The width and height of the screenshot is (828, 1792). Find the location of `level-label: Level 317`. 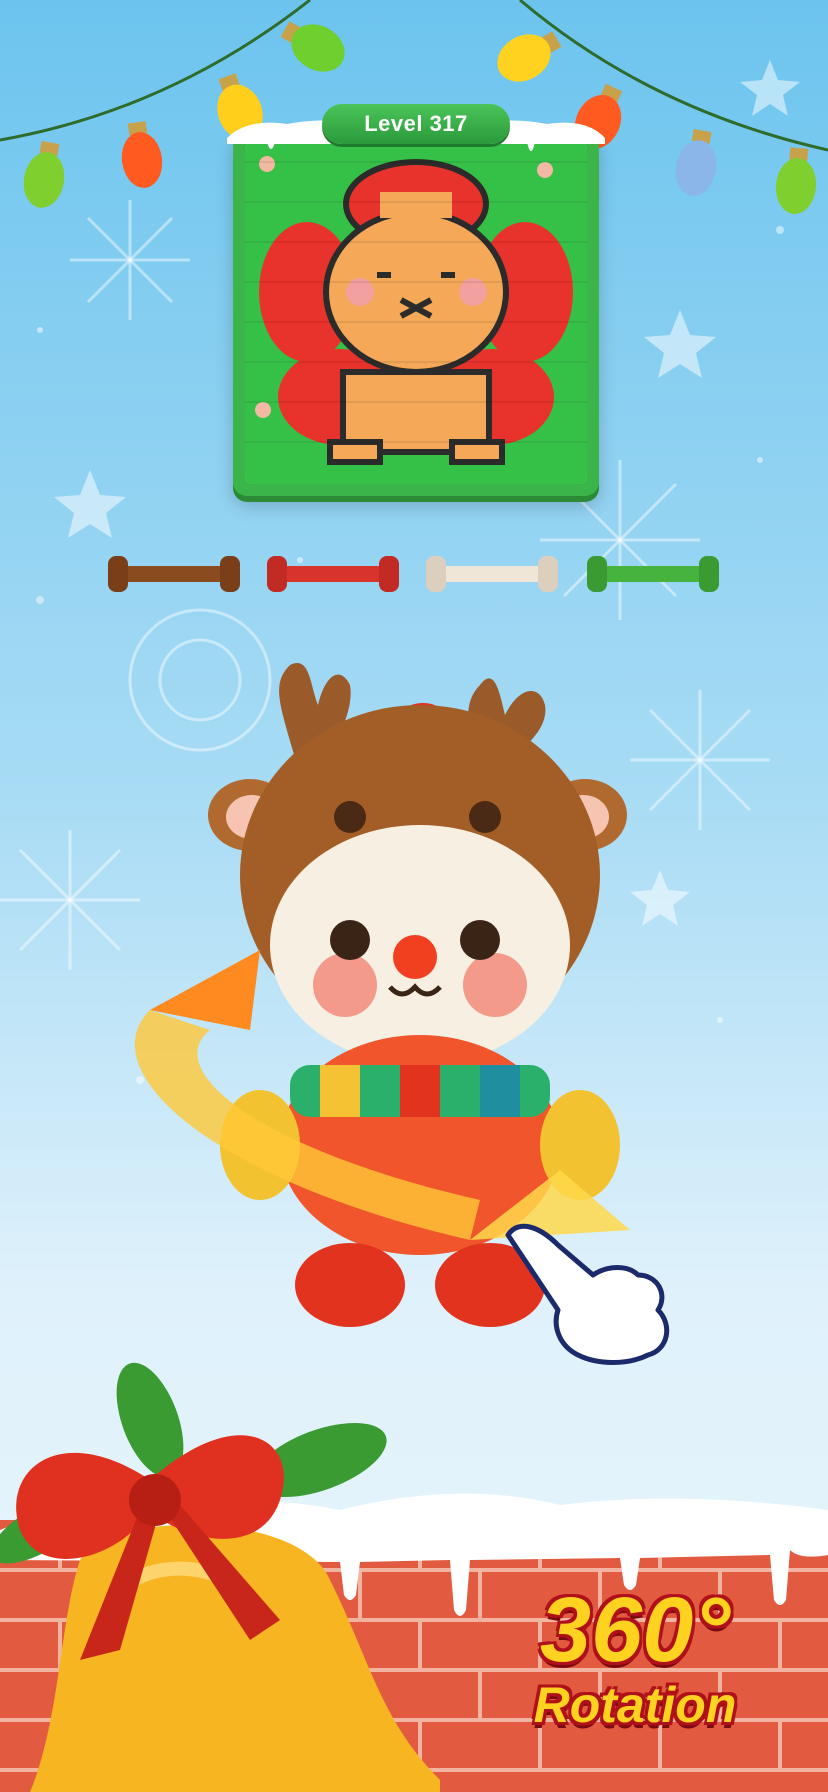

level-label: Level 317 is located at coordinates (416, 124).